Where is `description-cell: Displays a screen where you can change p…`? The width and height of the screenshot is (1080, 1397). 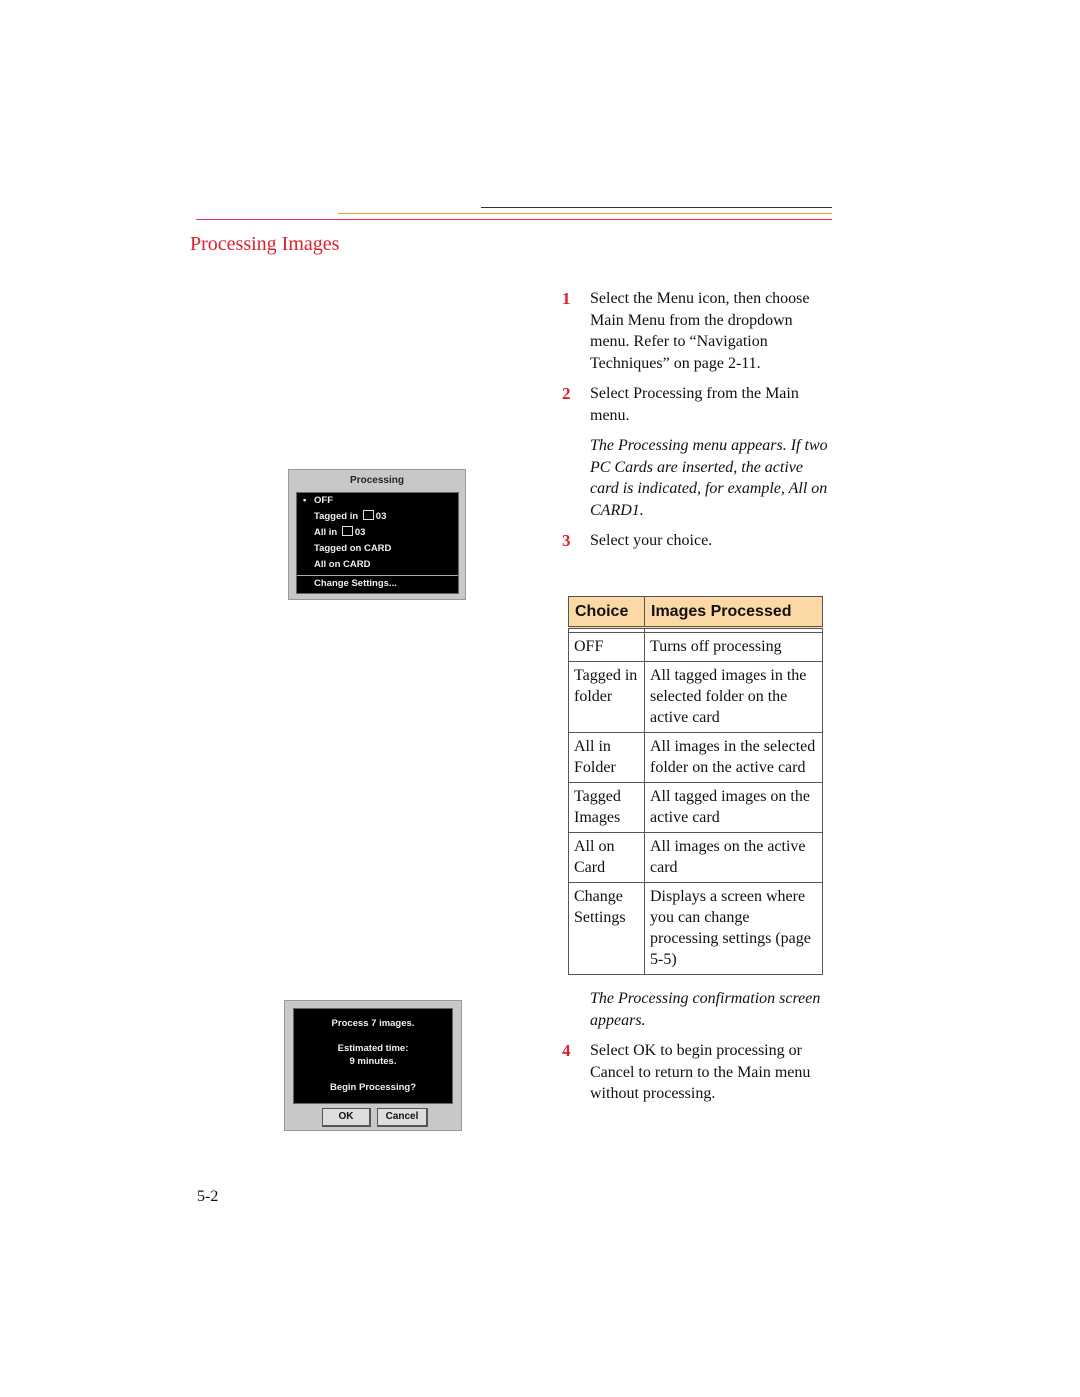
description-cell: Displays a screen where you can change p… is located at coordinates (733, 928).